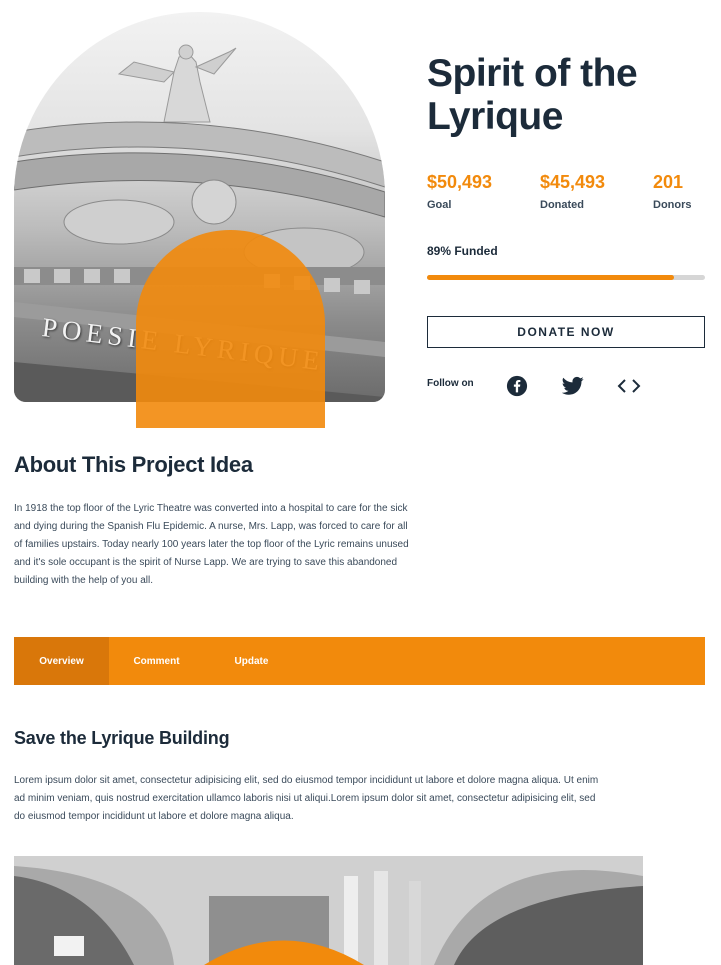 This screenshot has width=721, height=965. Describe the element at coordinates (573, 182) in the screenshot. I see `stat-donated-value: $45,493` at that location.